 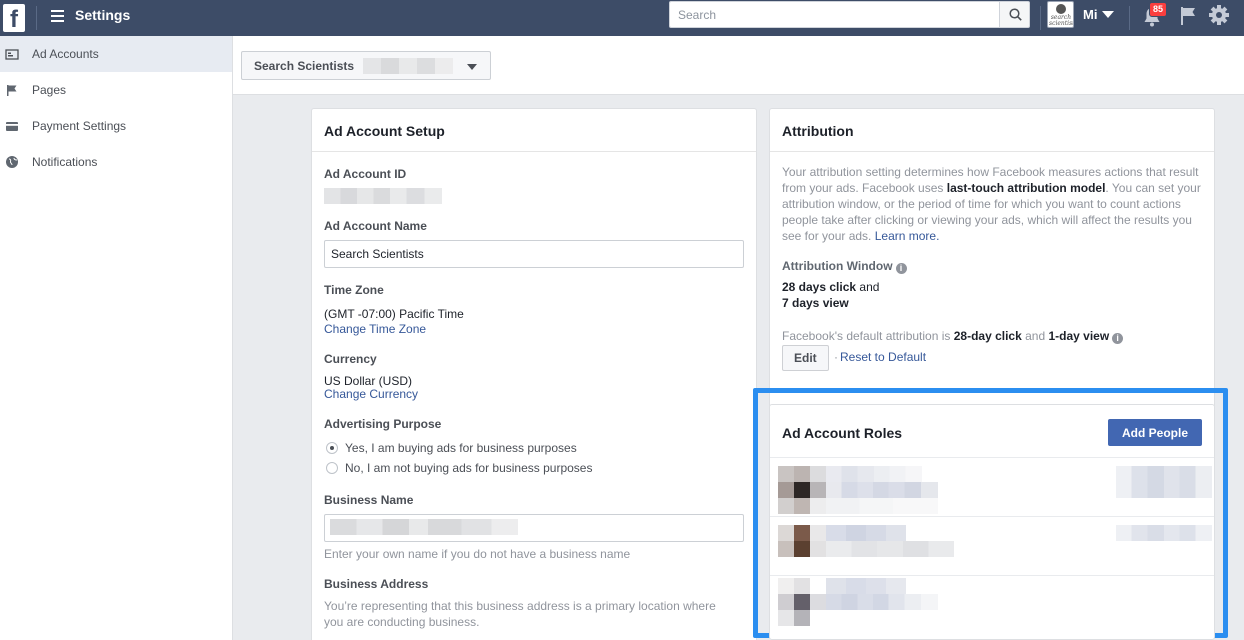 What do you see at coordinates (375, 226) in the screenshot?
I see `ad-account-name-label: Ad Account Name` at bounding box center [375, 226].